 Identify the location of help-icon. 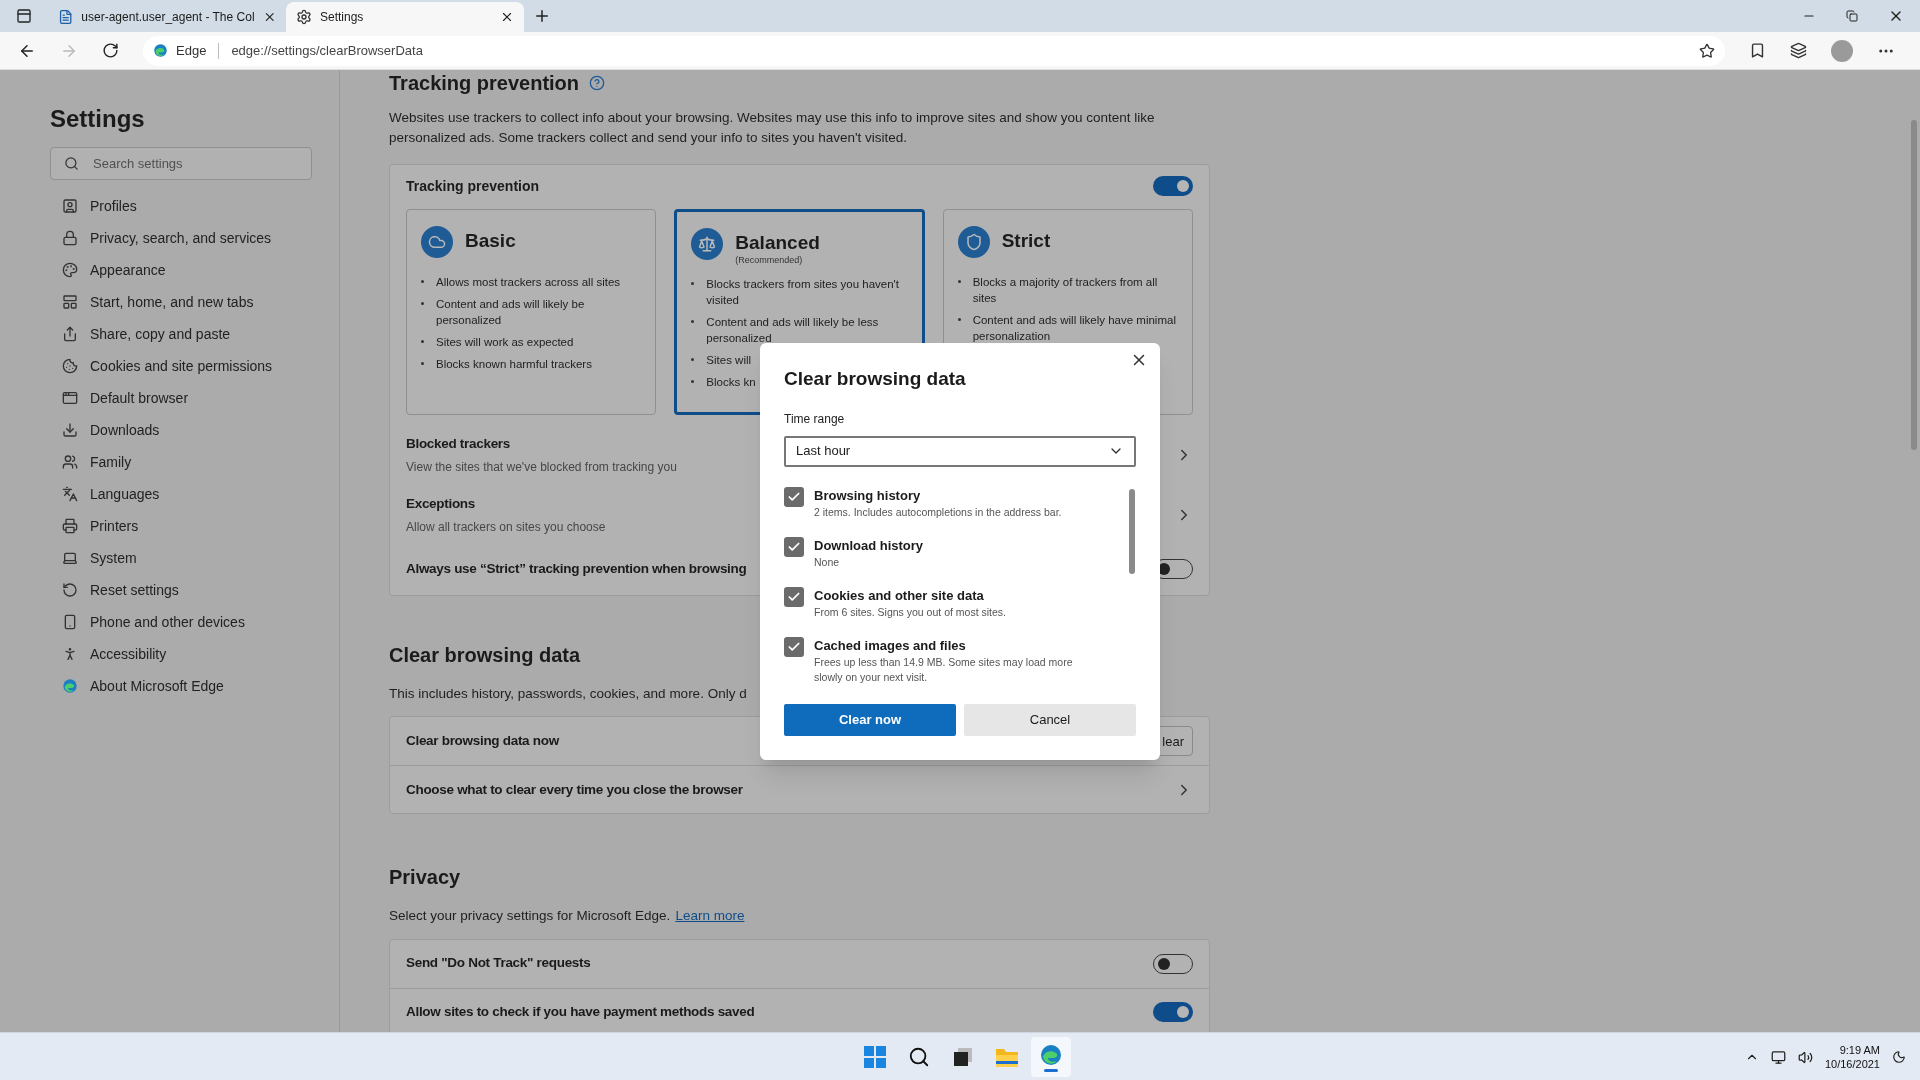
(597, 83).